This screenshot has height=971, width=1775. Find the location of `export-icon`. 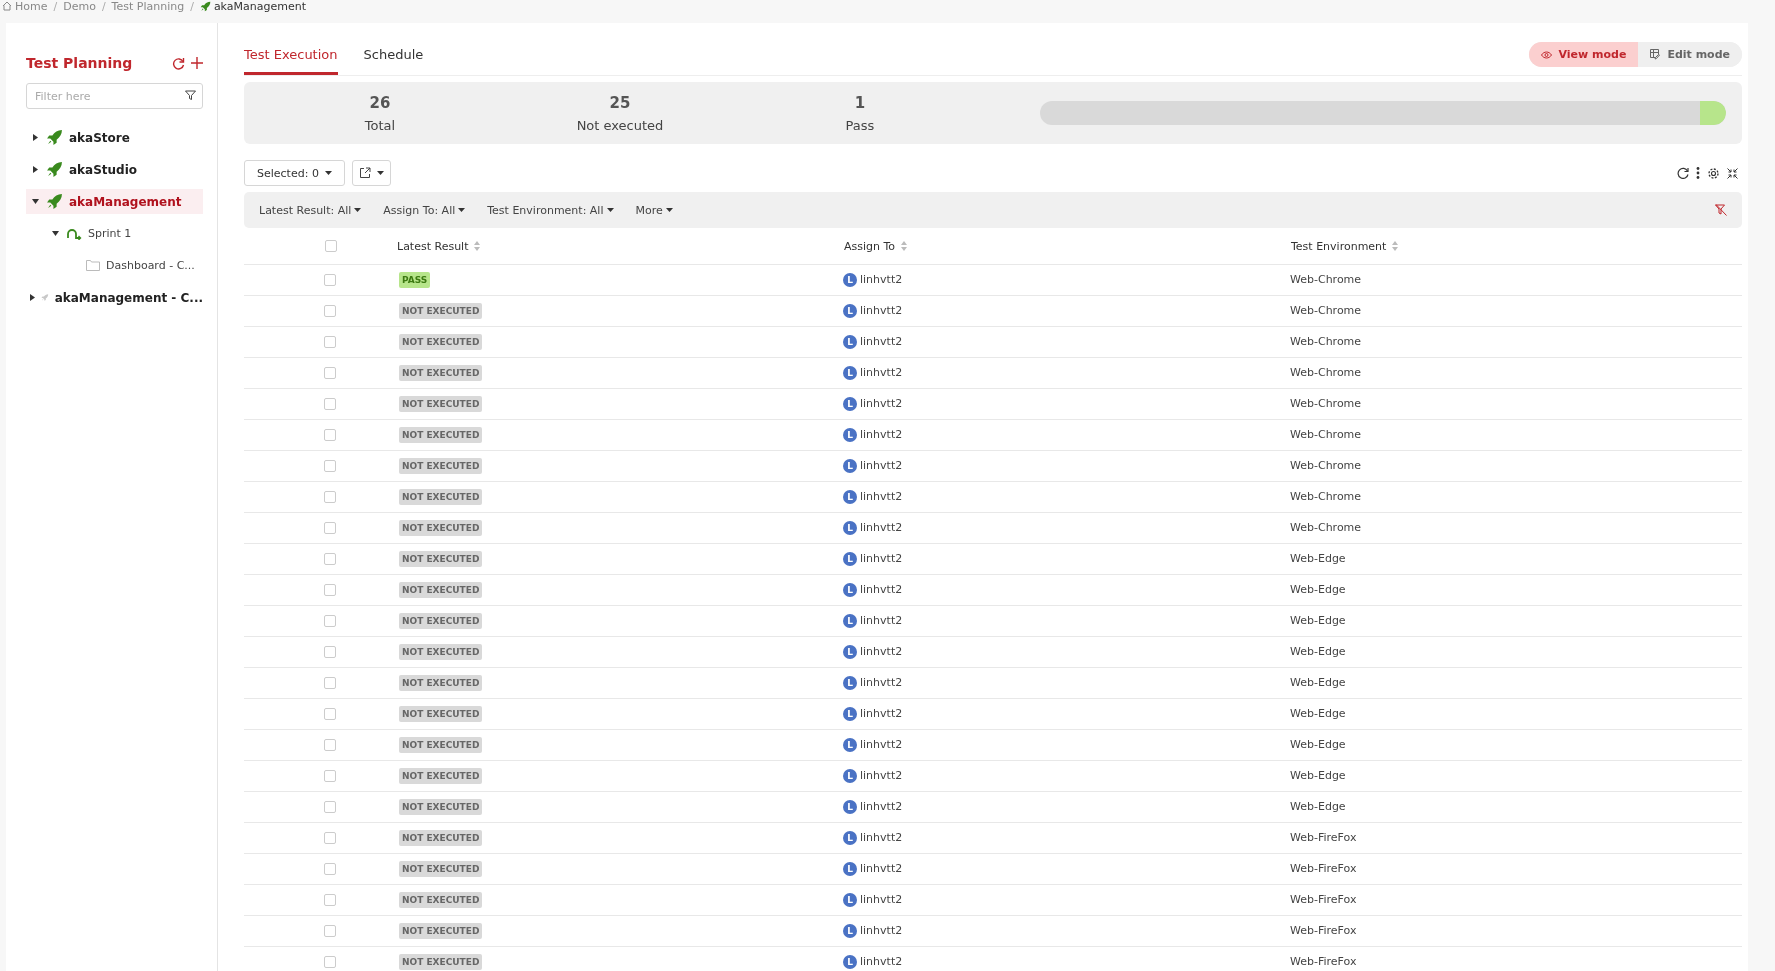

export-icon is located at coordinates (364, 173).